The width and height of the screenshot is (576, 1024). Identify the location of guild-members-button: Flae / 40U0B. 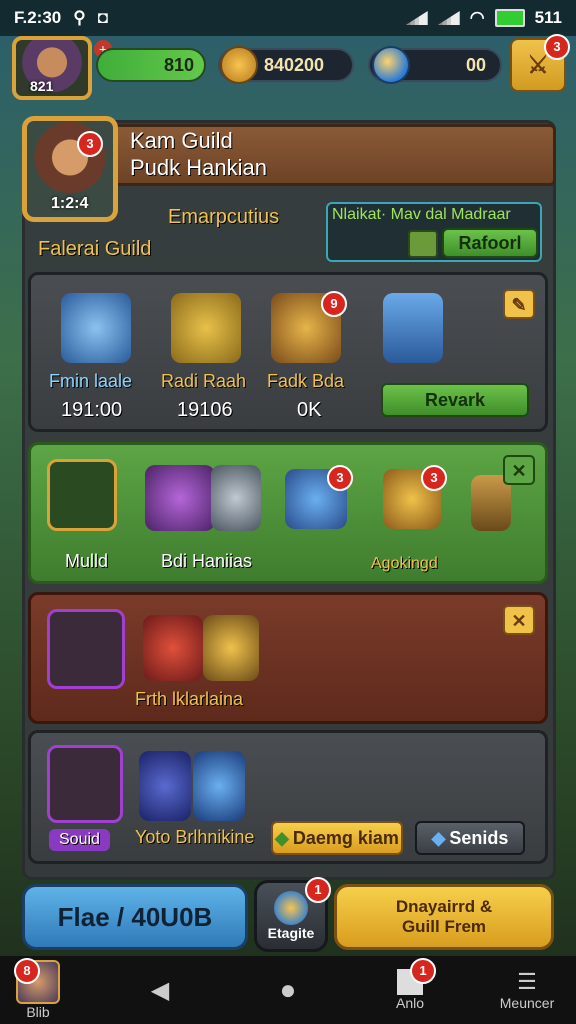
(135, 917).